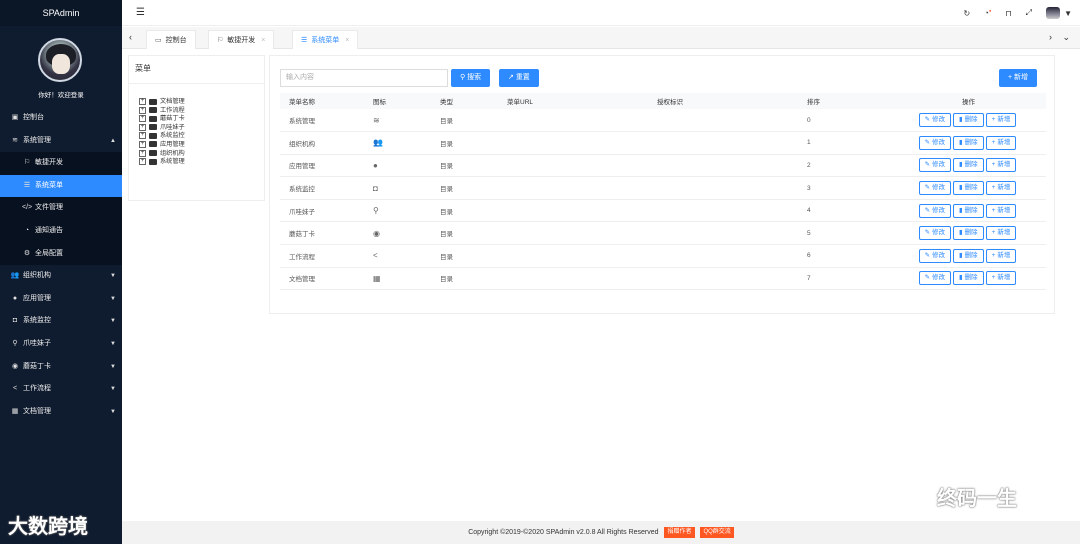 This screenshot has width=1080, height=544. I want to click on sidebar-item-2: 👥 组织机构 ▼, so click(61, 276).